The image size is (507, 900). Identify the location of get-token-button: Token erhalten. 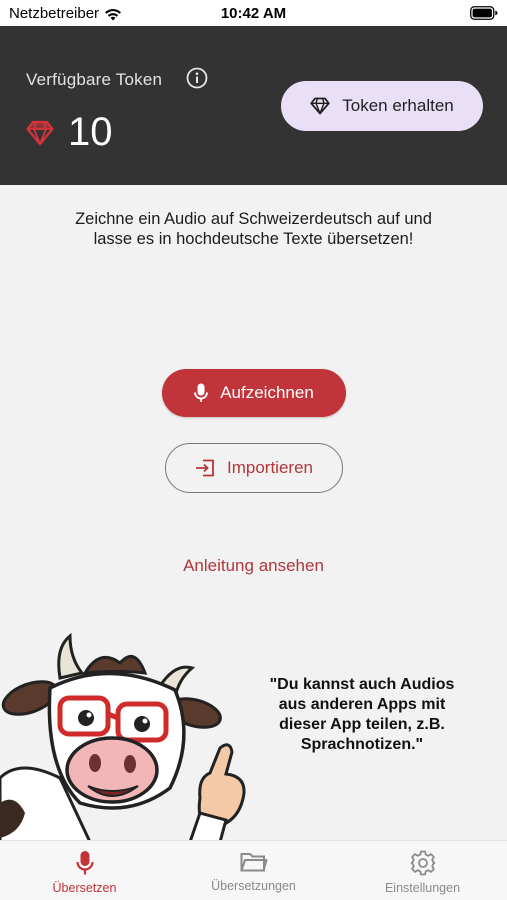
(382, 106).